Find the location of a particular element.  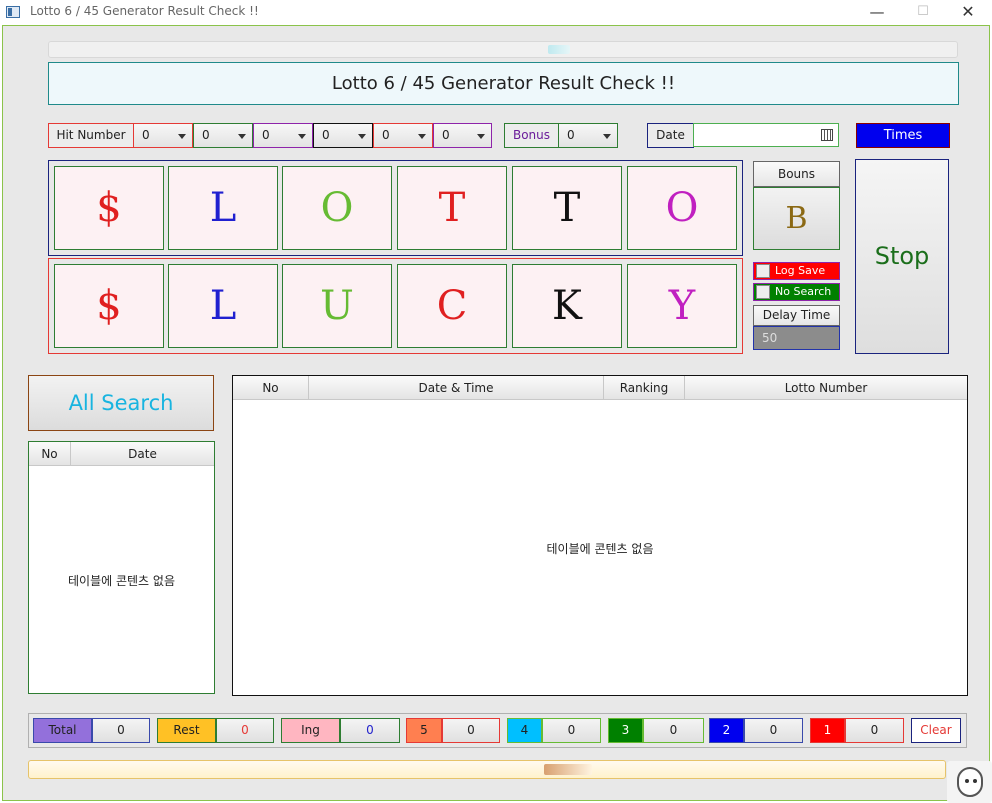

table-header: No Date & Time Ranking Lotto Number is located at coordinates (600, 388).